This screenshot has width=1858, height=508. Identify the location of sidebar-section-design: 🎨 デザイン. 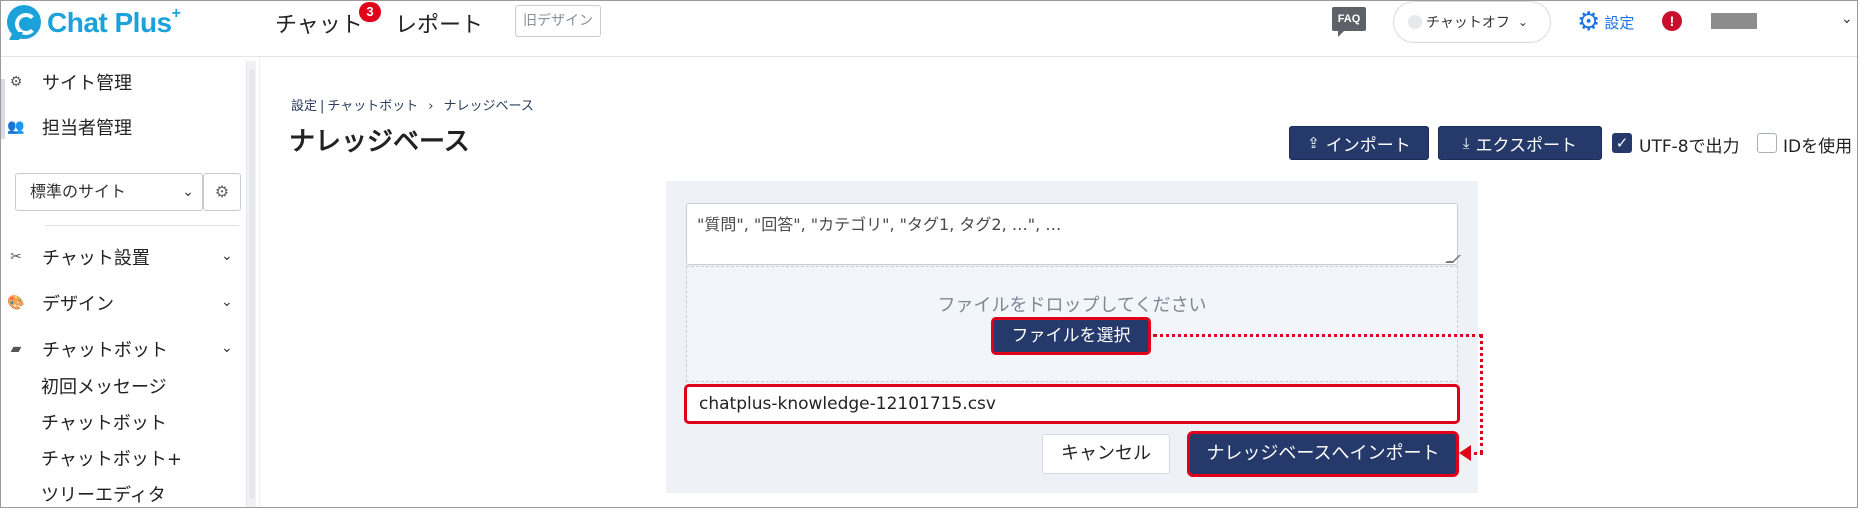
(57, 303).